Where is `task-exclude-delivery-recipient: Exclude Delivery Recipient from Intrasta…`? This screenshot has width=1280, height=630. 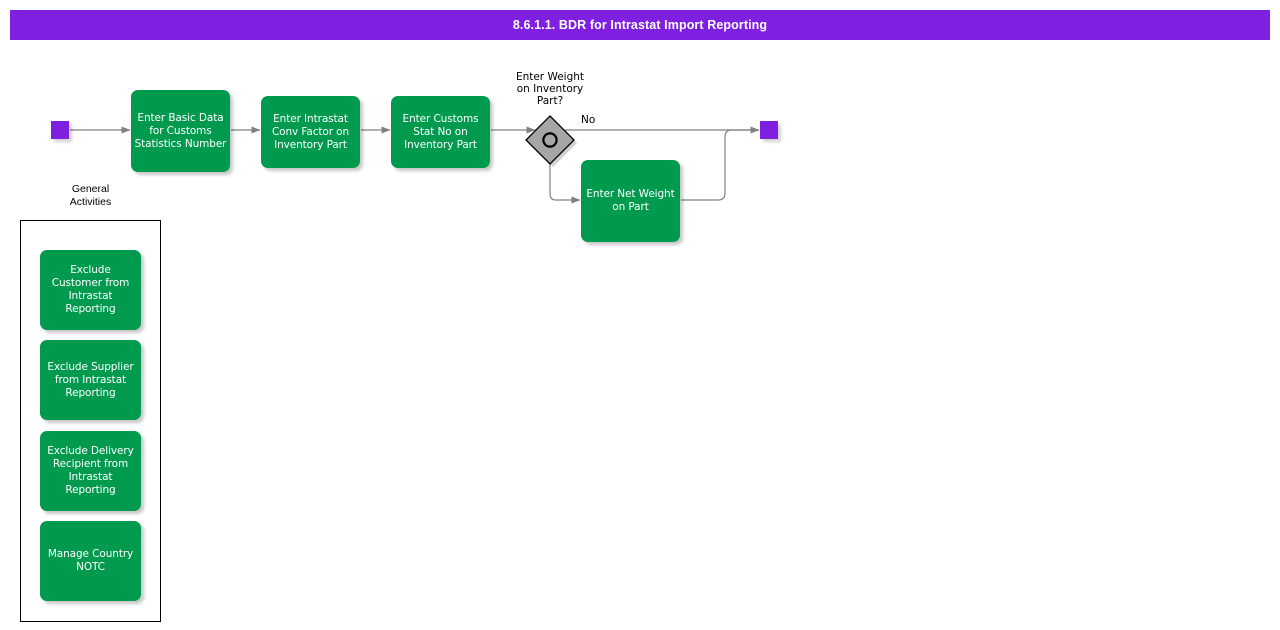 task-exclude-delivery-recipient: Exclude Delivery Recipient from Intrasta… is located at coordinates (90, 471).